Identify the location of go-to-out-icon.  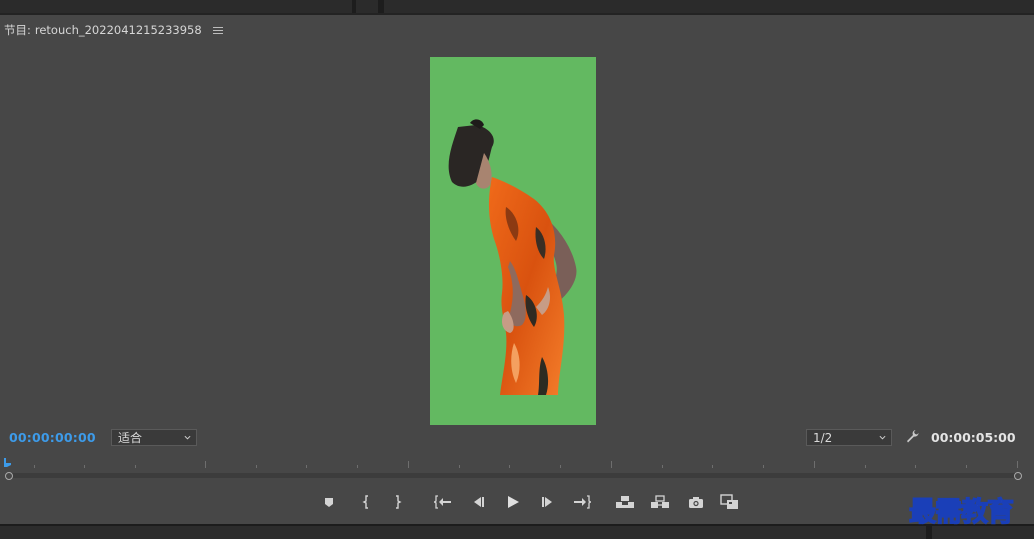
(582, 502).